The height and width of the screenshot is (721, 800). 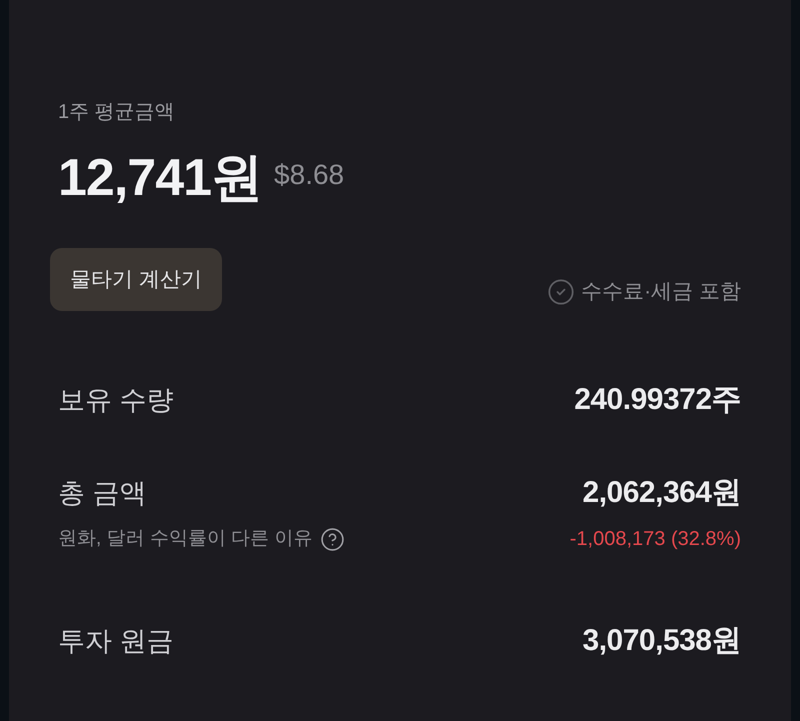 What do you see at coordinates (655, 539) in the screenshot?
I see `change-amount: -1,008,173 (32.8%)` at bounding box center [655, 539].